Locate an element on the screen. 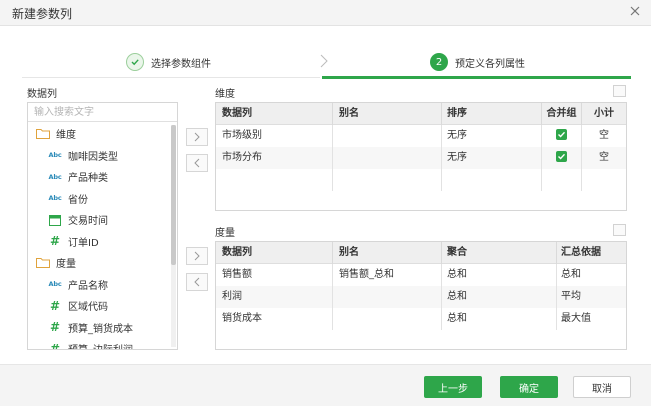 The image size is (651, 406). table-row: 利润 总和 平均 is located at coordinates (421, 297).